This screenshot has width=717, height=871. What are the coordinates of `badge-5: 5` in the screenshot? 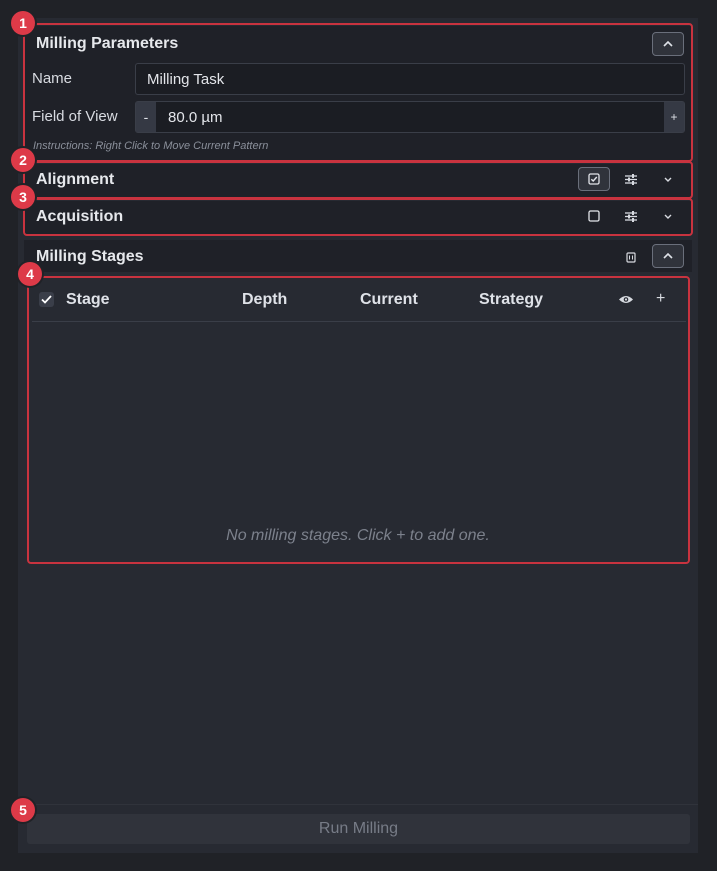 It's located at (23, 810).